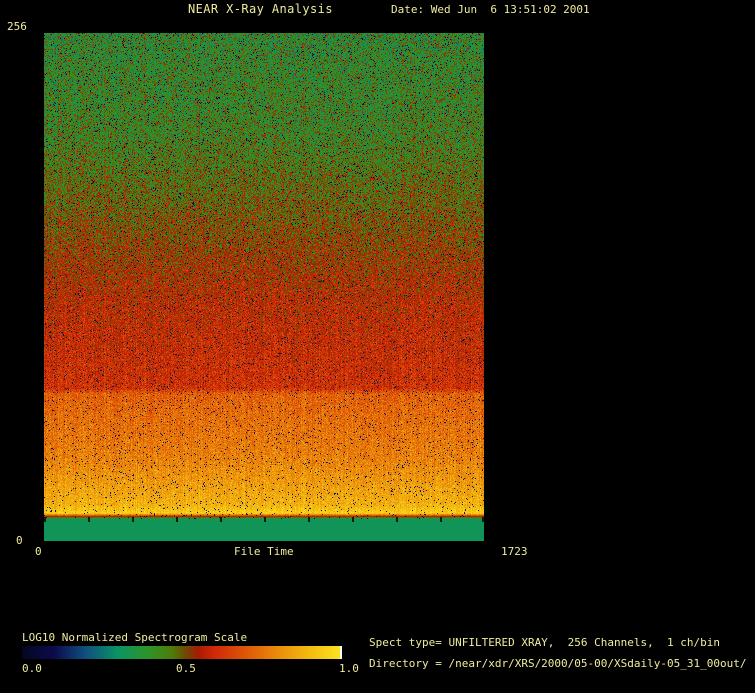  What do you see at coordinates (32, 668) in the screenshot?
I see `colorbar-tick-min: 0.0` at bounding box center [32, 668].